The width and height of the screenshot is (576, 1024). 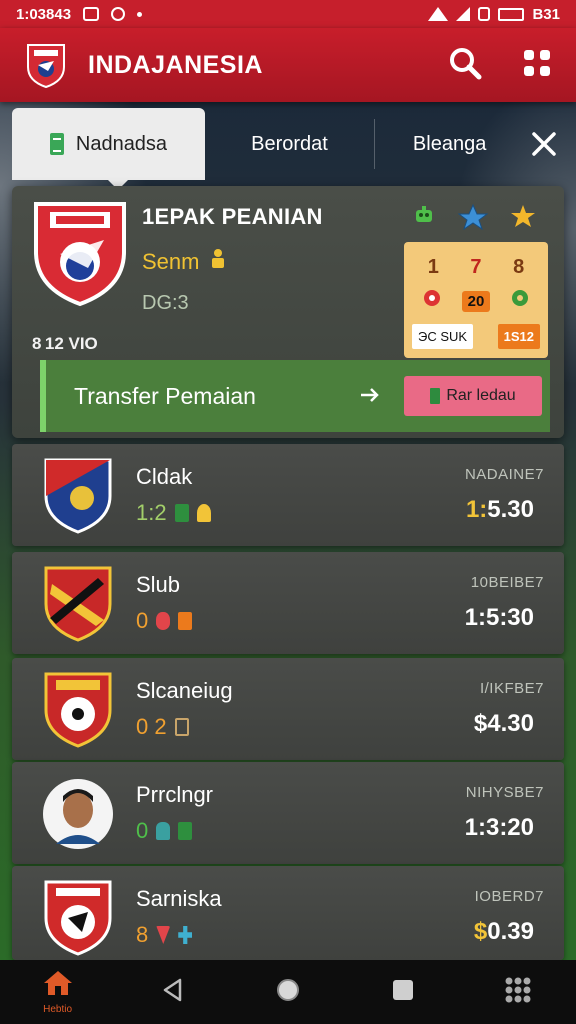 I want to click on nav-home: Hebtio, so click(x=58, y=992).